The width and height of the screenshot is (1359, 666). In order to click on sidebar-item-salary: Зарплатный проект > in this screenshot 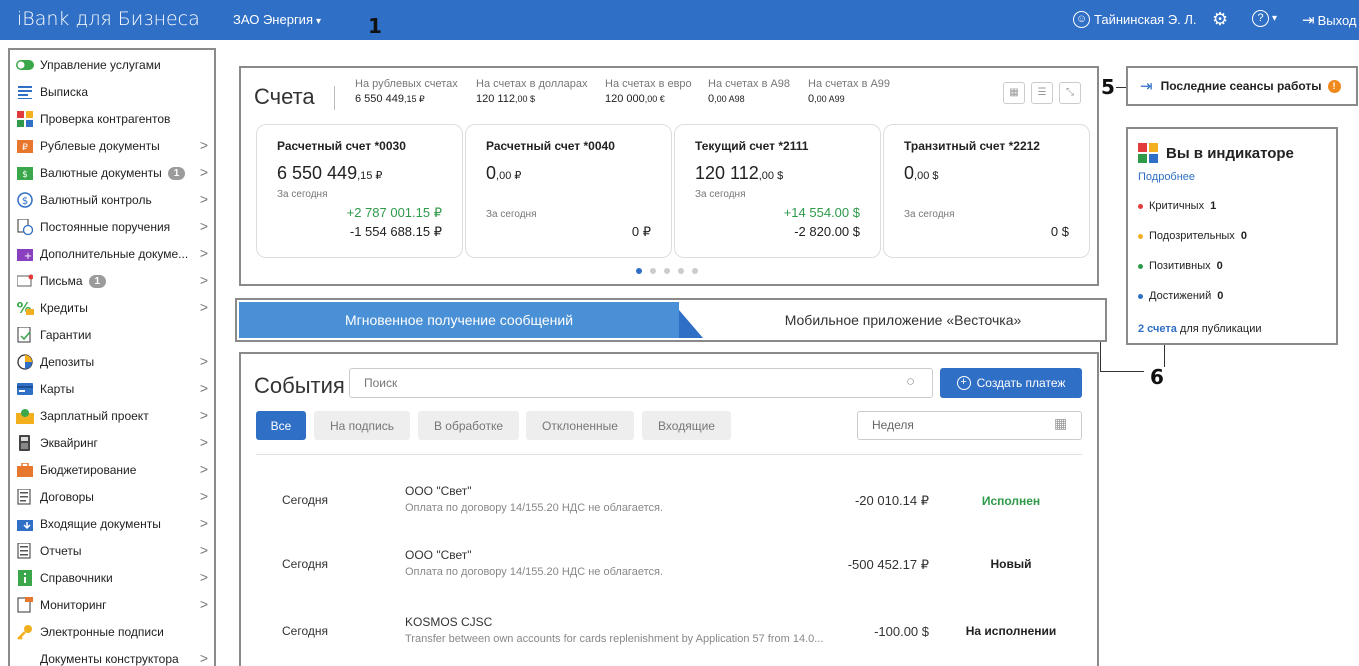, I will do `click(114, 416)`.